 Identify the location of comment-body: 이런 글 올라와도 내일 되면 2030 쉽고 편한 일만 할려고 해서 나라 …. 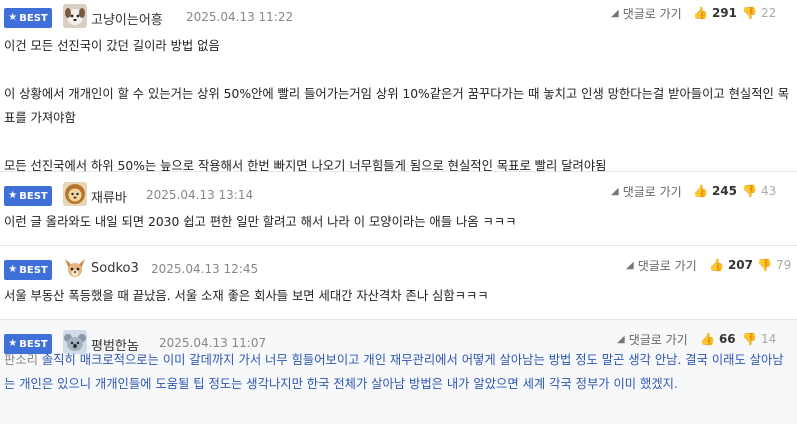
(397, 222).